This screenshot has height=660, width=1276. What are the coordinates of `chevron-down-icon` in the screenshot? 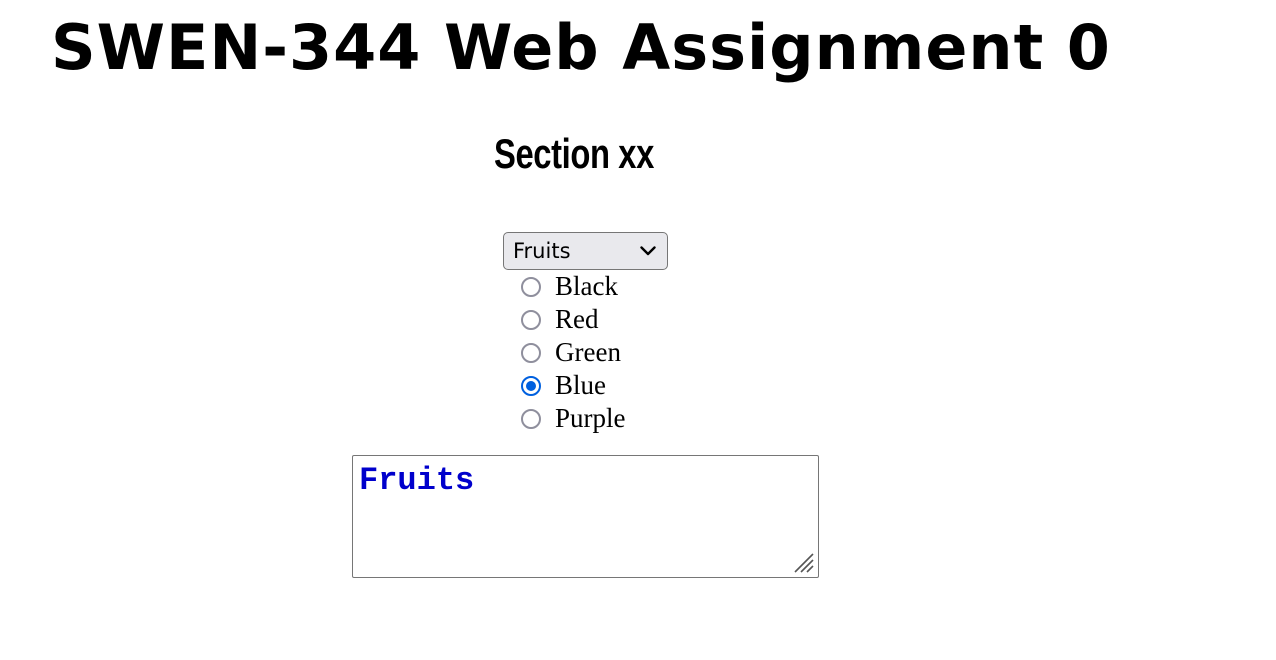 It's located at (648, 251).